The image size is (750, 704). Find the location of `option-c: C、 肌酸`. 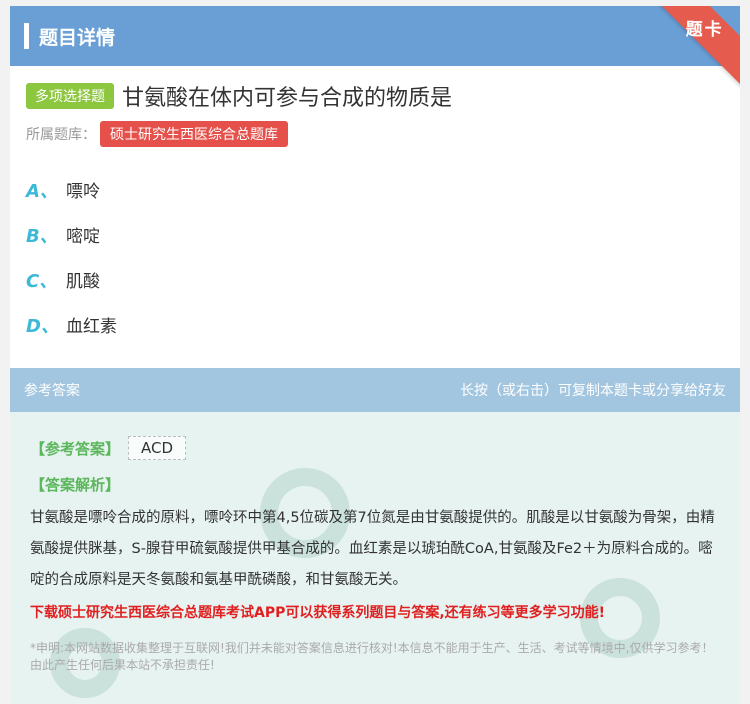

option-c: C、 肌酸 is located at coordinates (375, 279).